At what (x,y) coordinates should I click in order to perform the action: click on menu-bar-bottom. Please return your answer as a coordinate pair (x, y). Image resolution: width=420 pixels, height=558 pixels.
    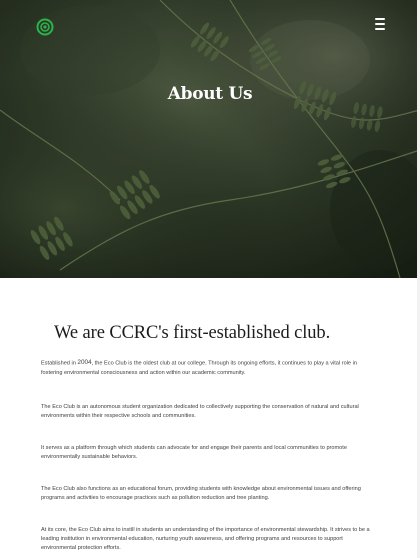
    Looking at the image, I should click on (380, 29).